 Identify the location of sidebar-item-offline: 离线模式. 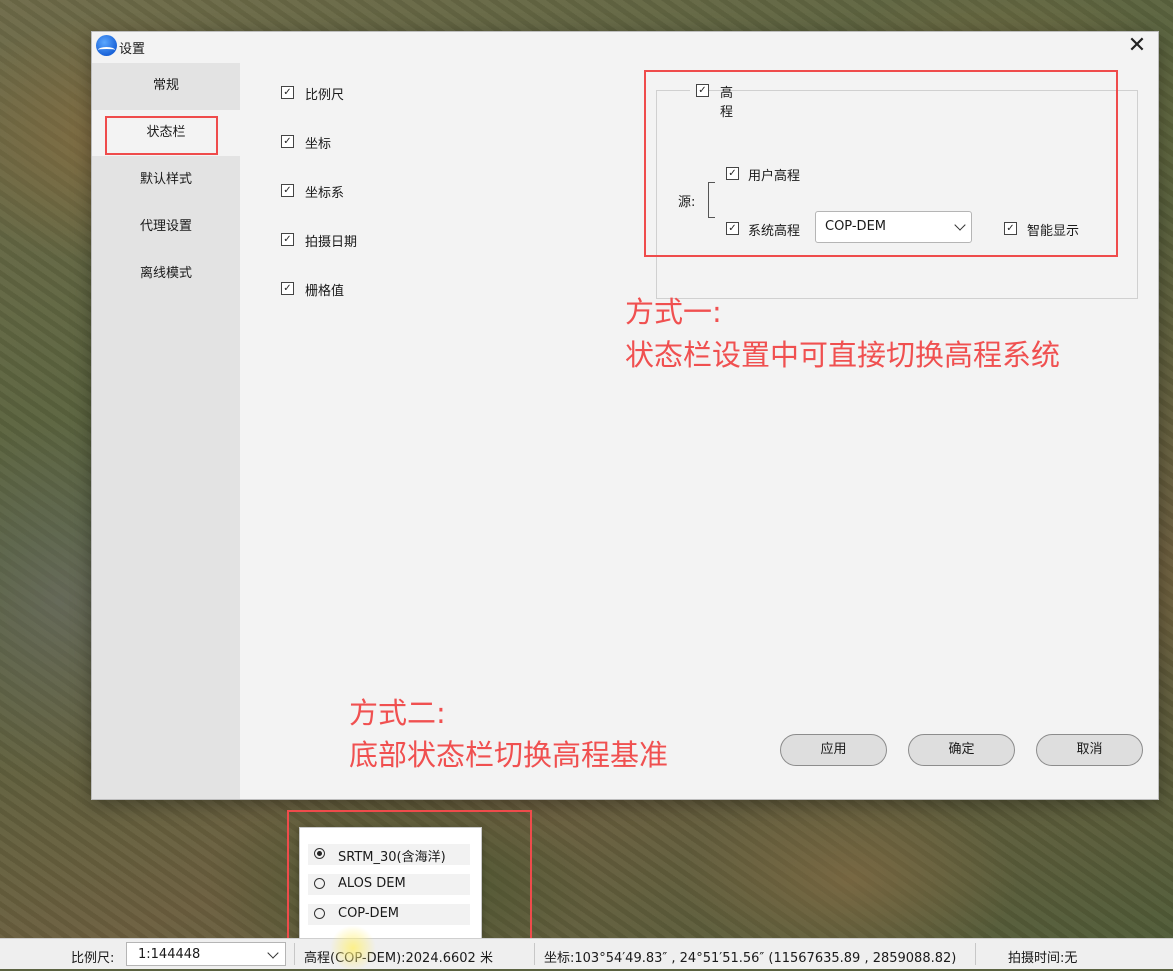
(166, 274).